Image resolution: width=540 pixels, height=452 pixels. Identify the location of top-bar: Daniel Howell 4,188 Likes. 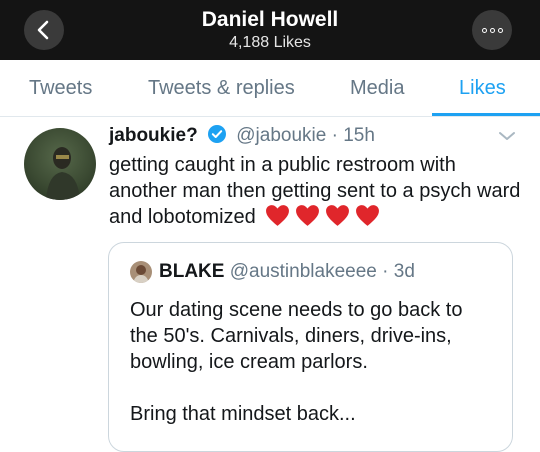
(270, 30).